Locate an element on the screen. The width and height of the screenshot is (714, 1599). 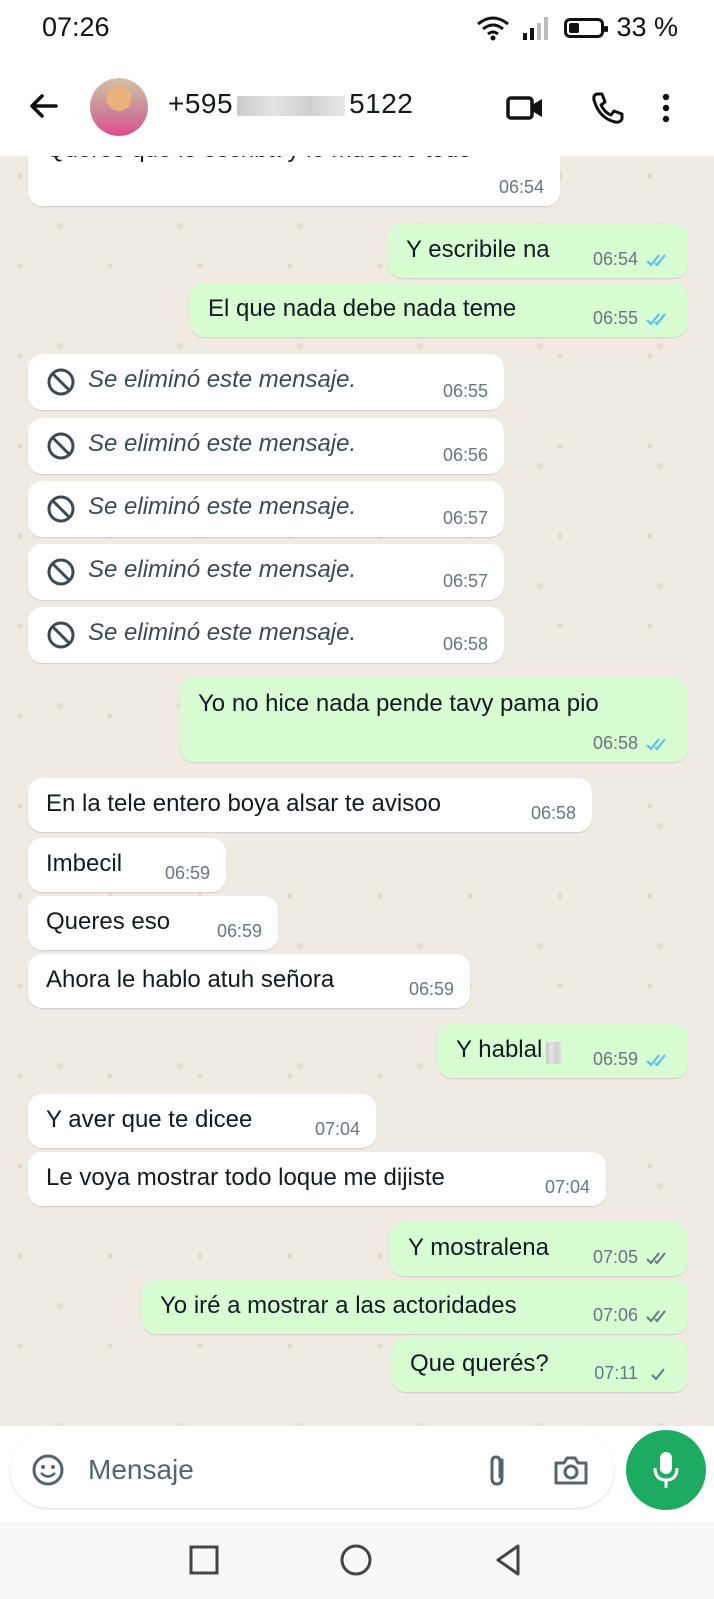
attach-icon is located at coordinates (498, 1470).